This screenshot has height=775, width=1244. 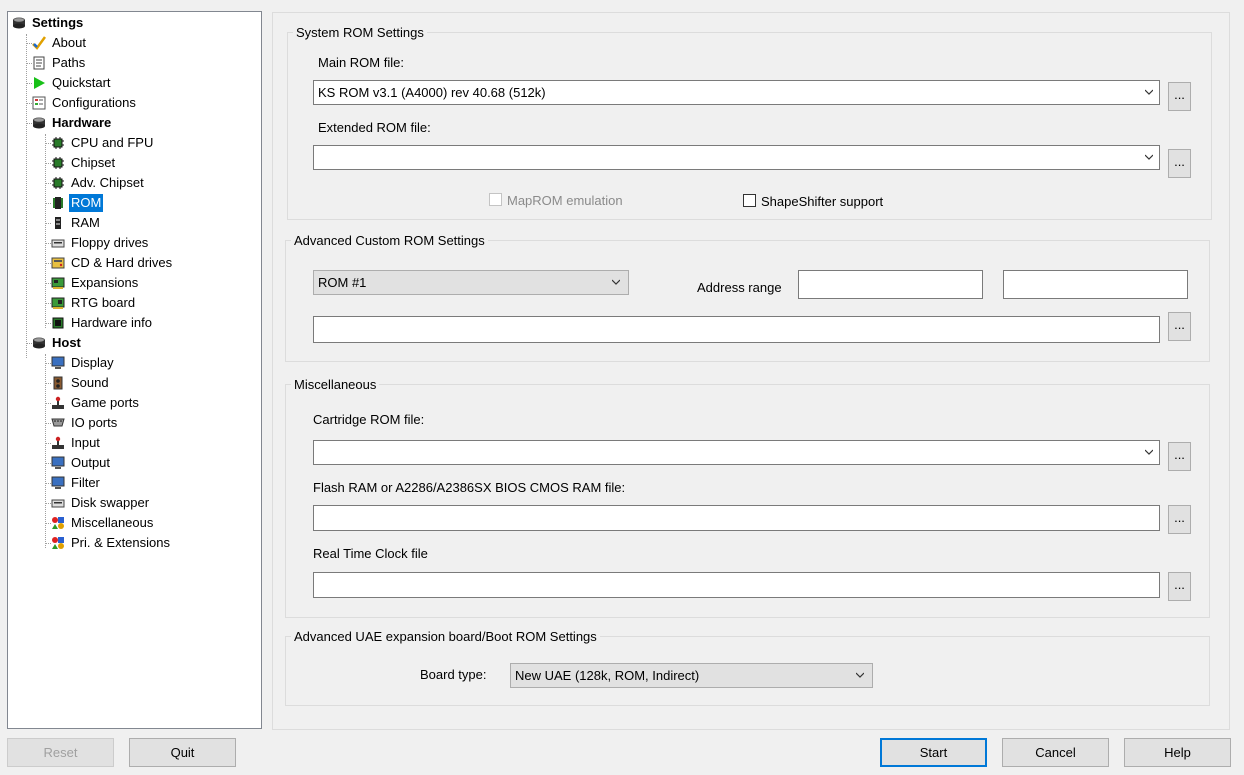 I want to click on board-type-value: New UAE (128k, ROM, Indirect), so click(x=607, y=675).